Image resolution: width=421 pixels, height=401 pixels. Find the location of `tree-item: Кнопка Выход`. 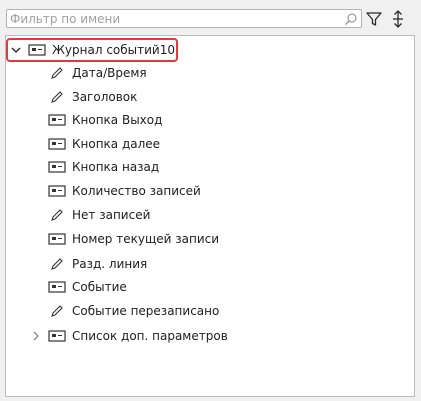

tree-item: Кнопка Выход is located at coordinates (105, 120).